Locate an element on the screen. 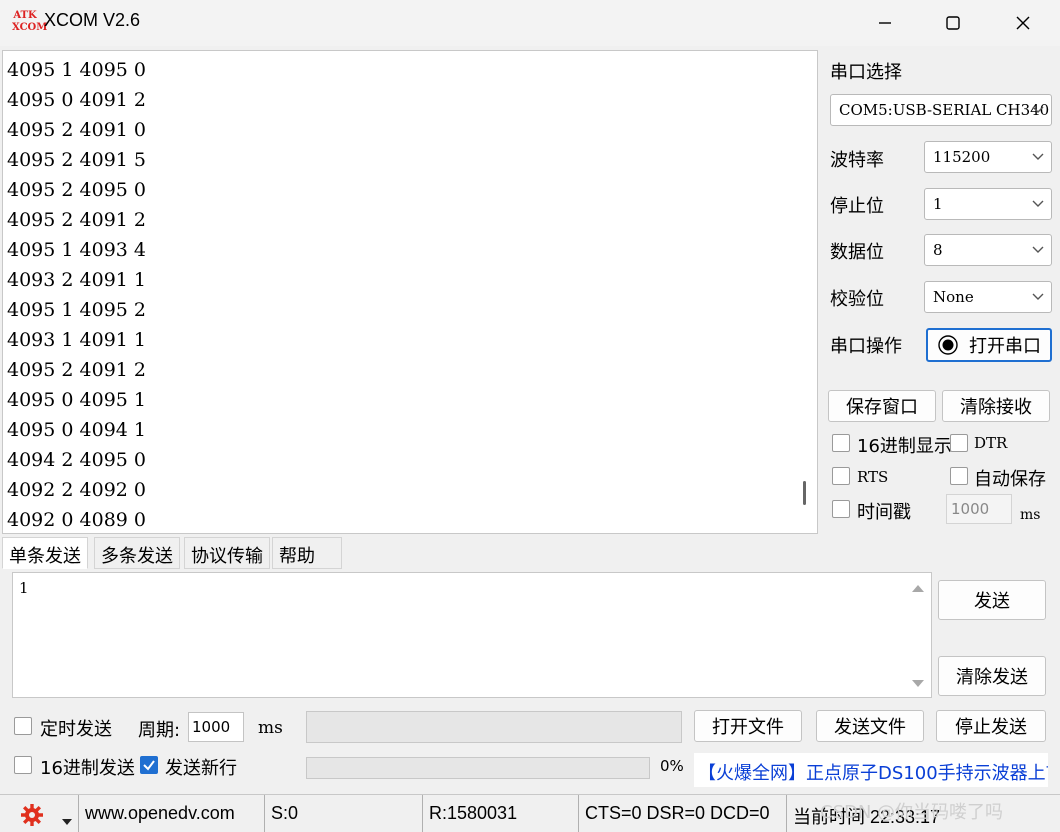  port-select: COM5:USB-SERIAL CH340 is located at coordinates (941, 110).